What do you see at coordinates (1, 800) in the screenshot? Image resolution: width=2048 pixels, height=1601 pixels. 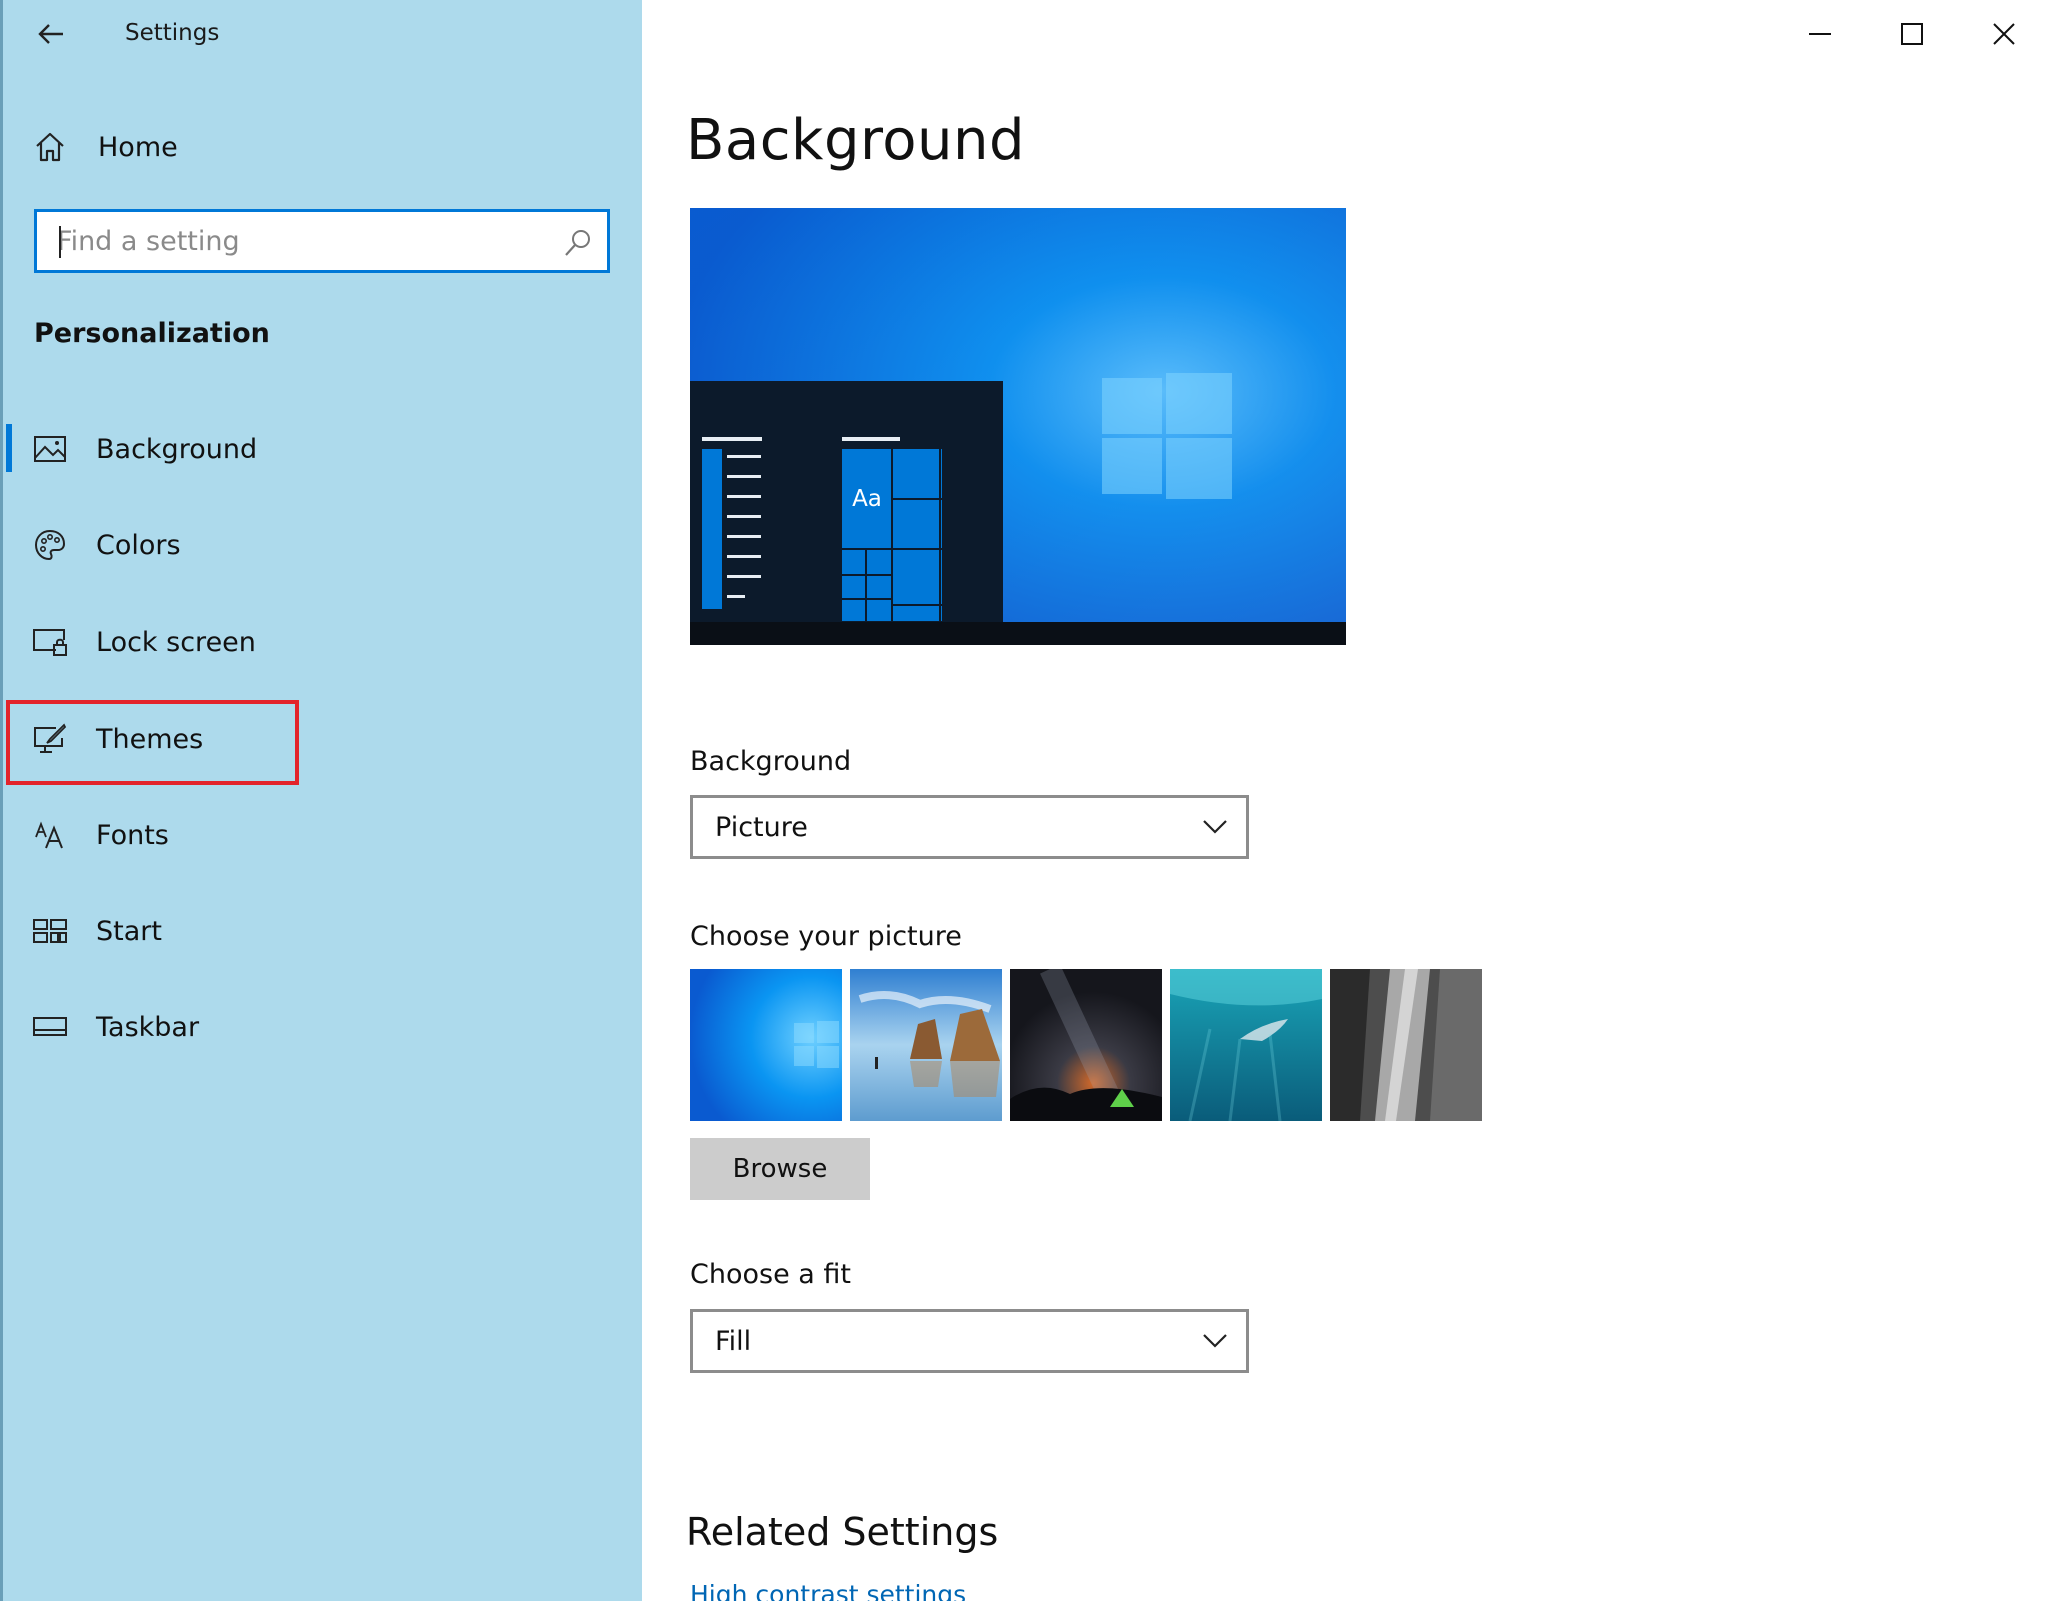 I see `window-edge` at bounding box center [1, 800].